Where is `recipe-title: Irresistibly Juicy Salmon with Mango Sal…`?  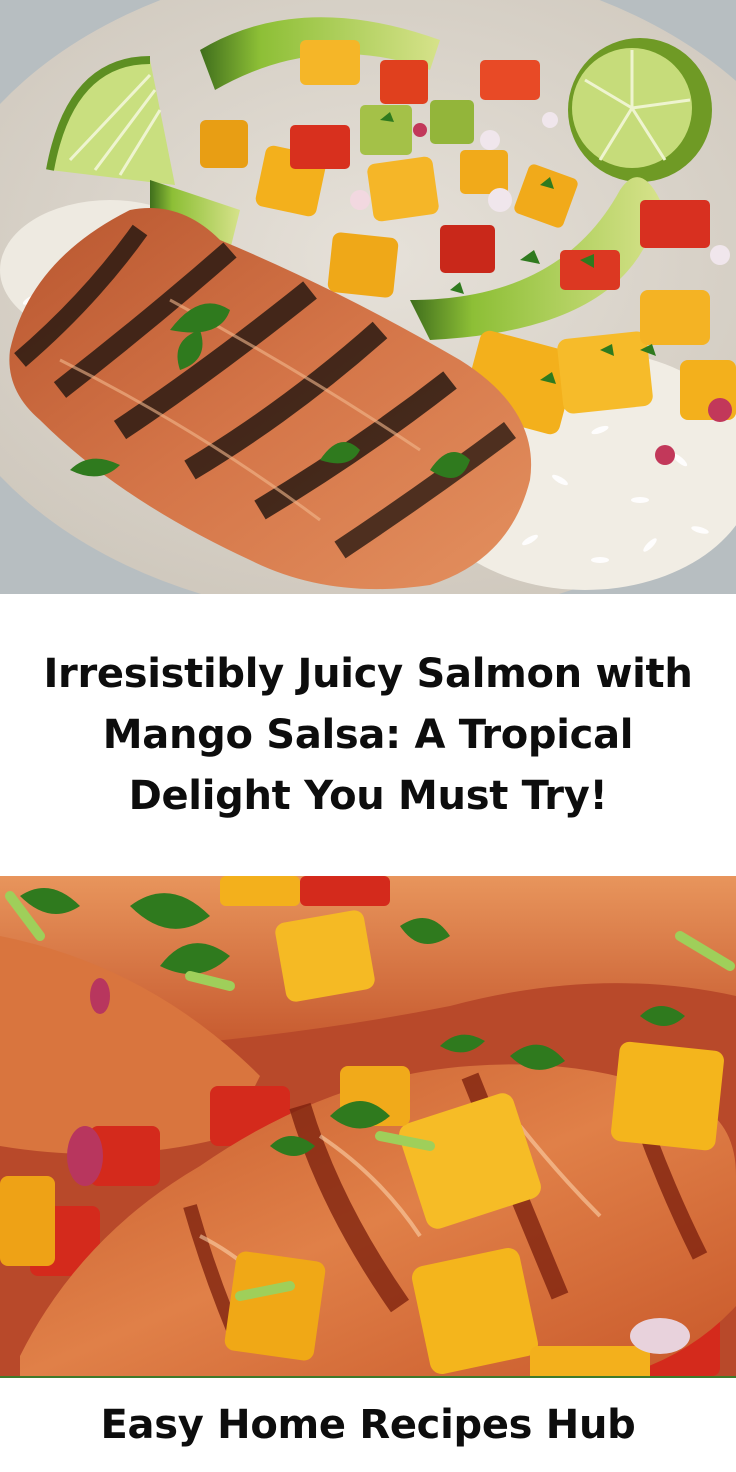 recipe-title: Irresistibly Juicy Salmon with Mango Sal… is located at coordinates (368, 734).